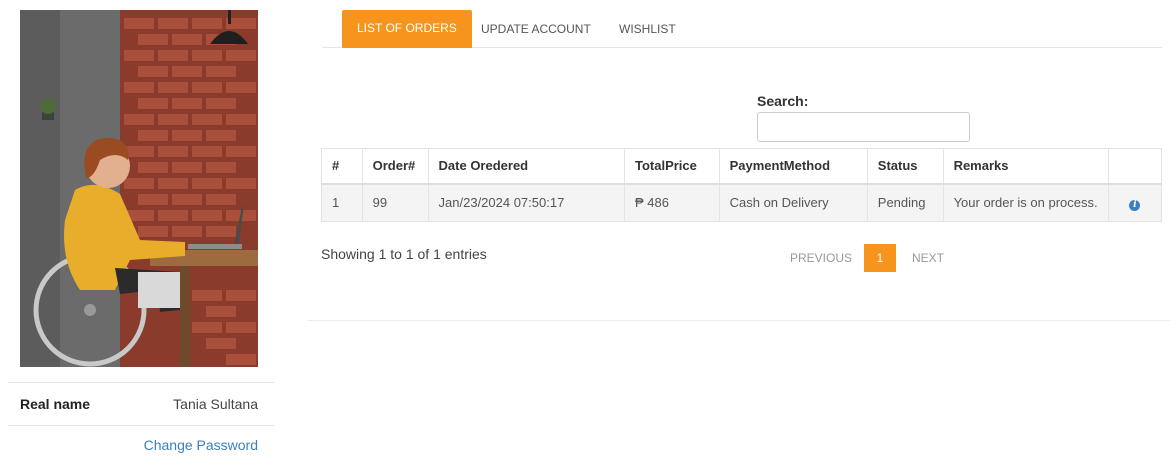  I want to click on cell-remarks: Your order is on process., so click(1025, 202).